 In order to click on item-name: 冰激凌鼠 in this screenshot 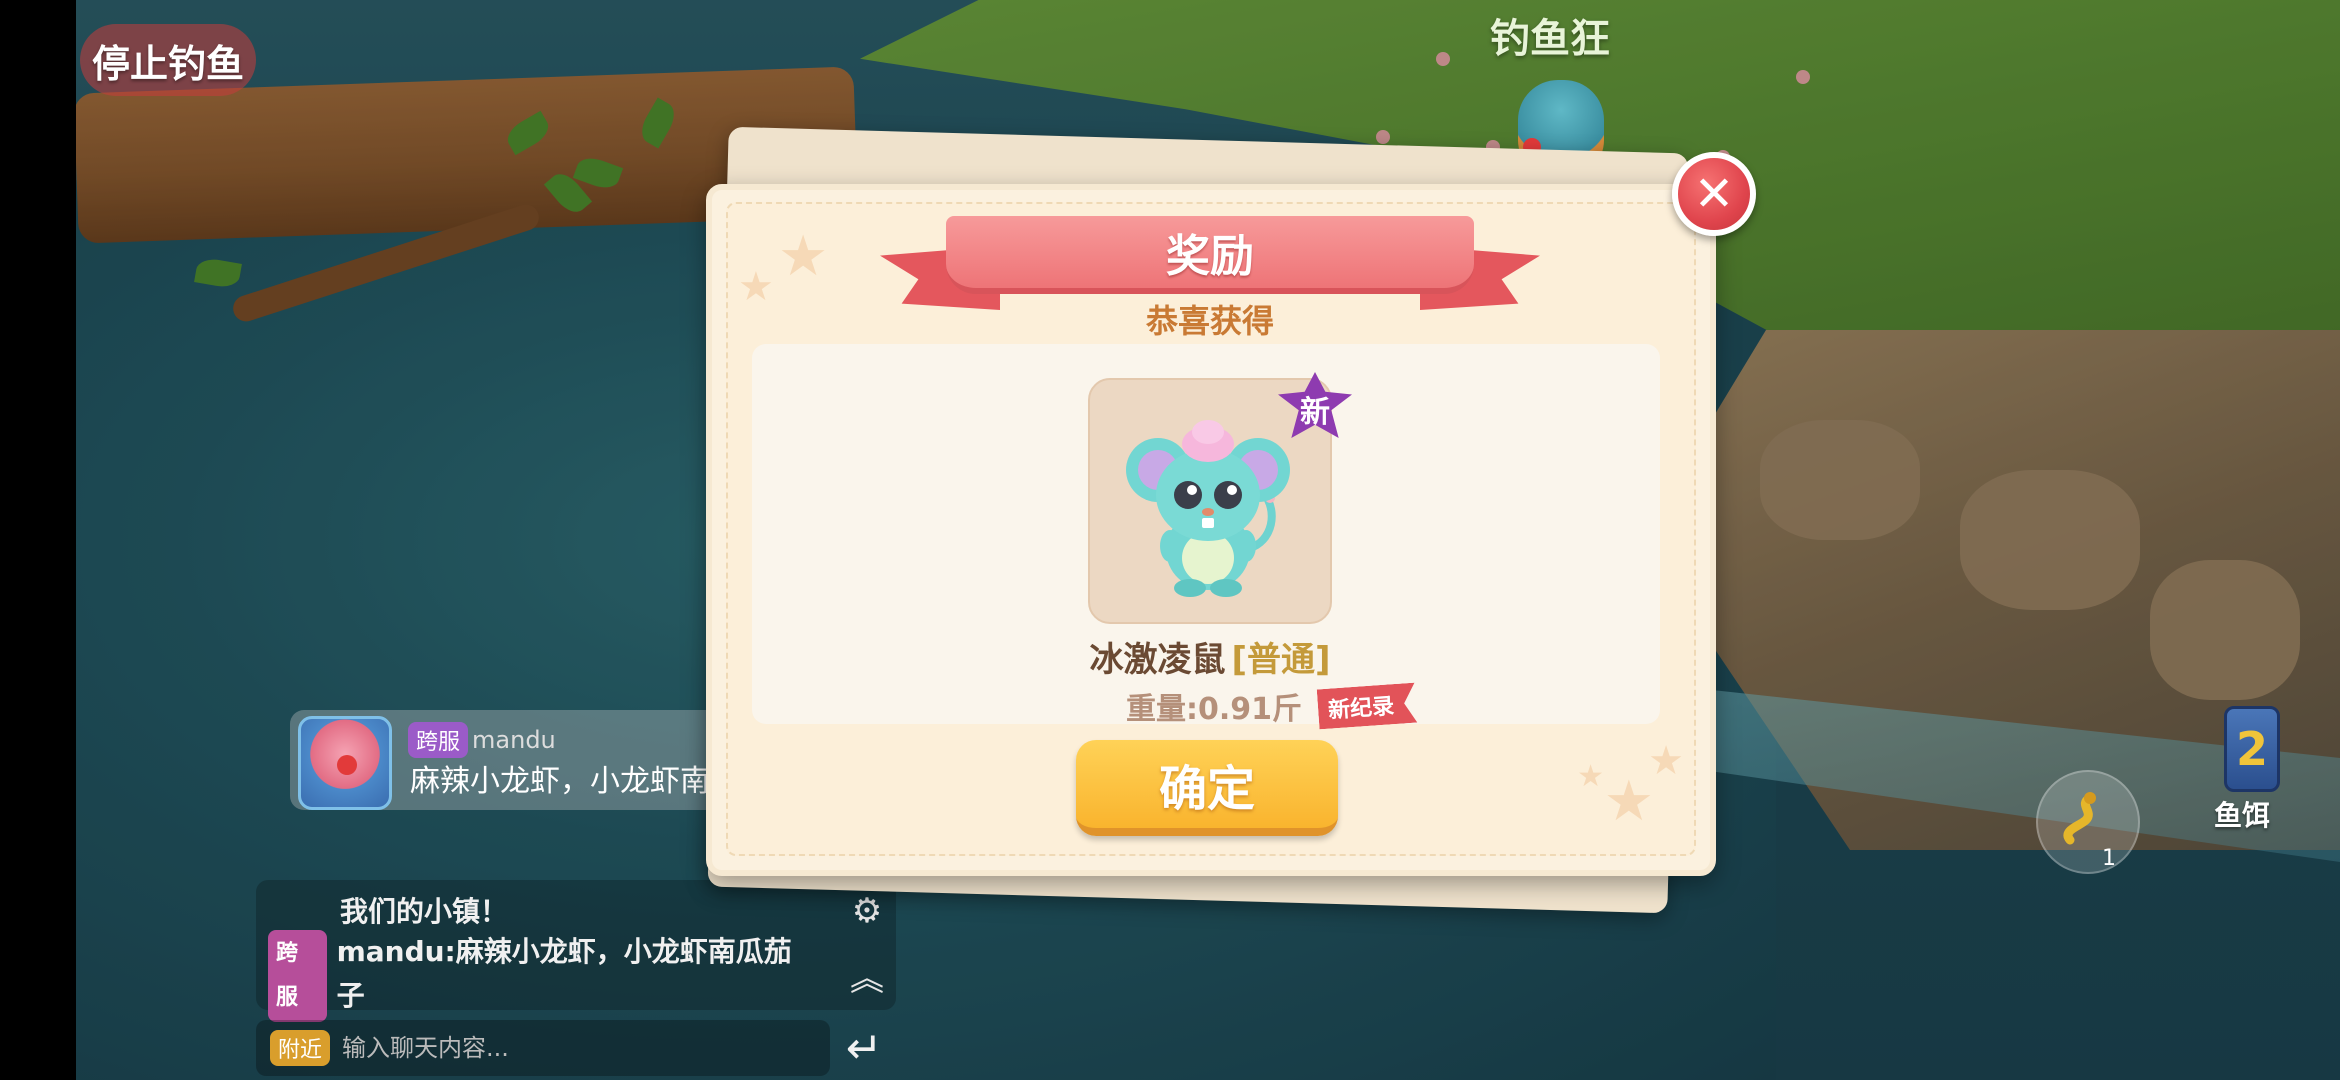, I will do `click(1157, 660)`.